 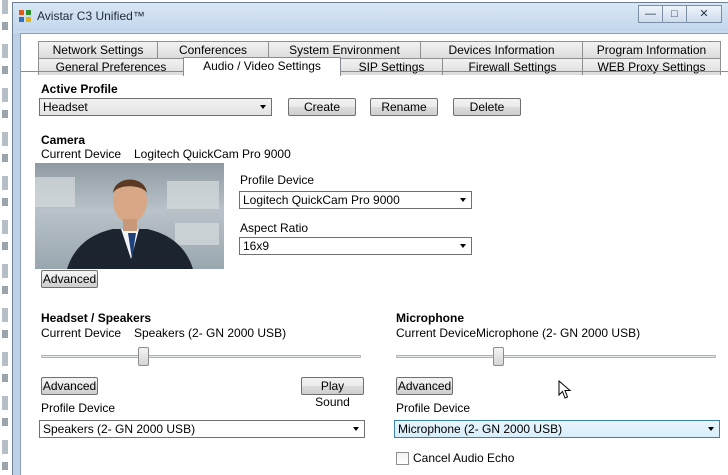 What do you see at coordinates (332, 393) in the screenshot?
I see `play-sound-button: Play Sound` at bounding box center [332, 393].